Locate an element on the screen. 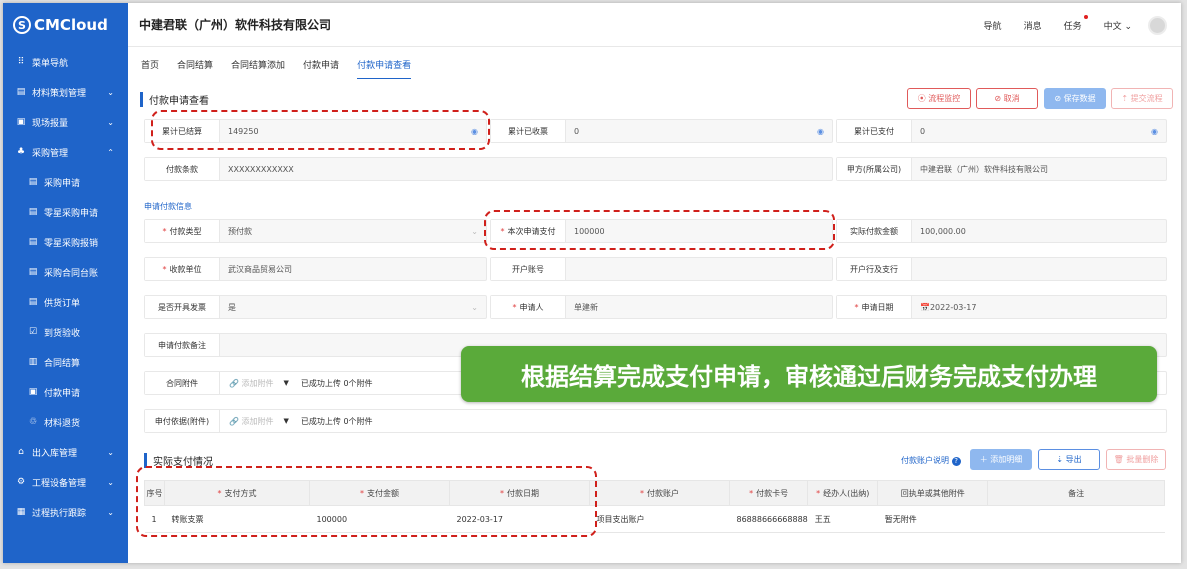 Image resolution: width=1187 pixels, height=569 pixels. date-label-wrap: * 申请日期 is located at coordinates (874, 307).